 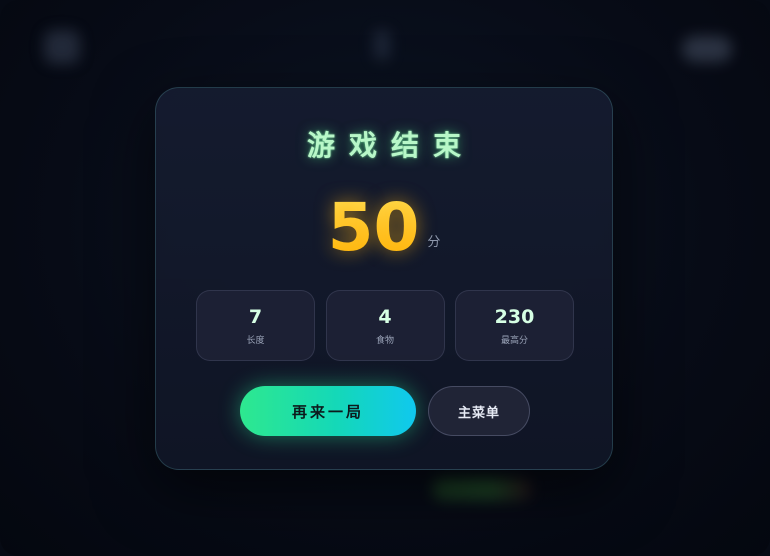 I want to click on stat-high-score: 230 最高分, so click(x=514, y=325).